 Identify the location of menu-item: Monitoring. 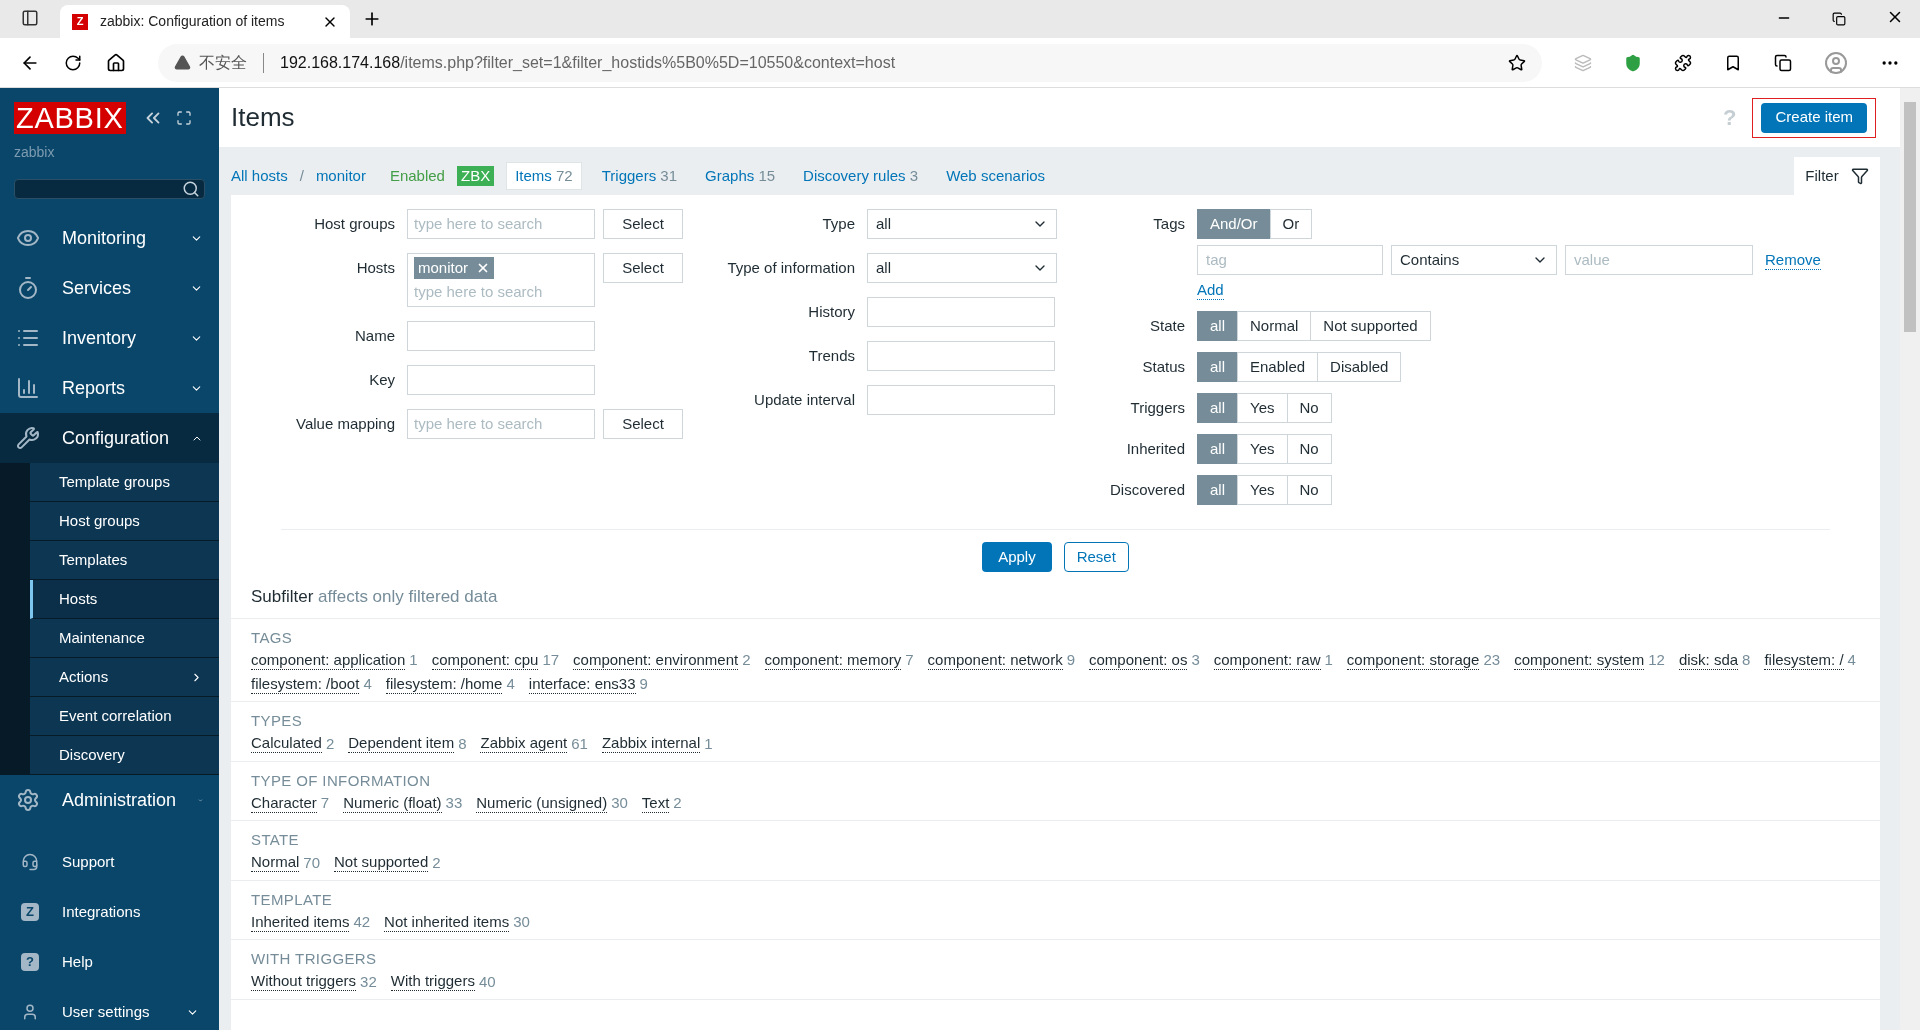
(109, 238).